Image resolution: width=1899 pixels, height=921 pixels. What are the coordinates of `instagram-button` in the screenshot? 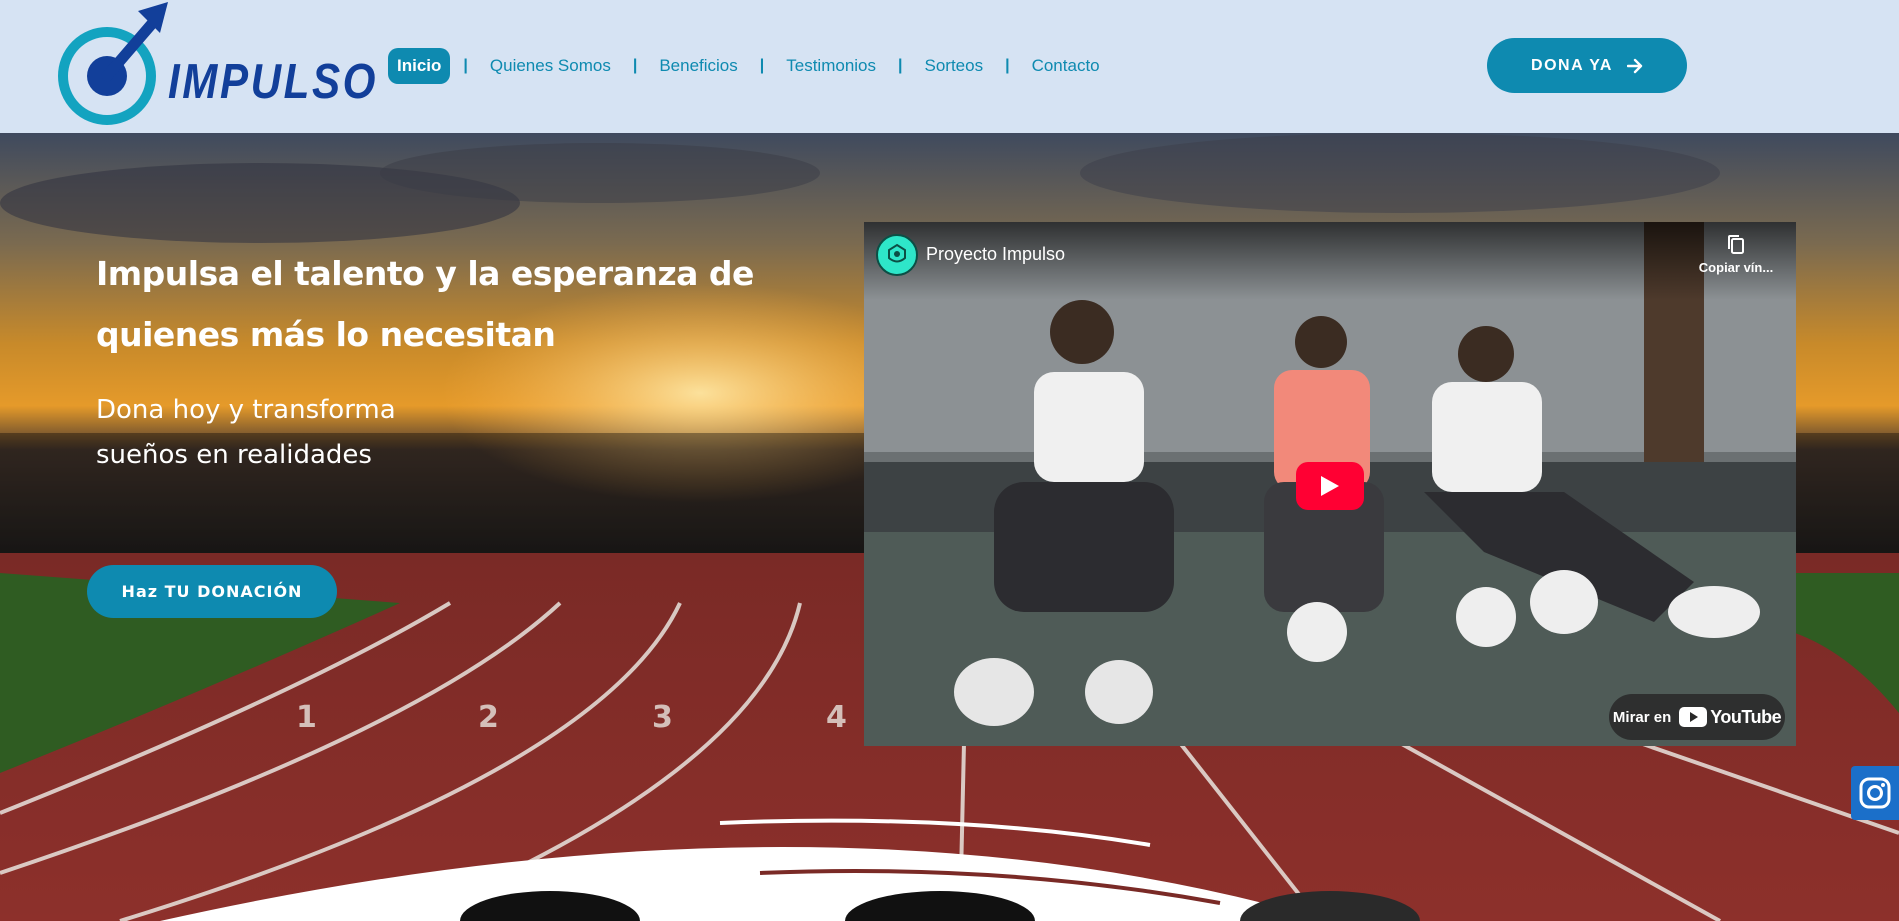 It's located at (1875, 793).